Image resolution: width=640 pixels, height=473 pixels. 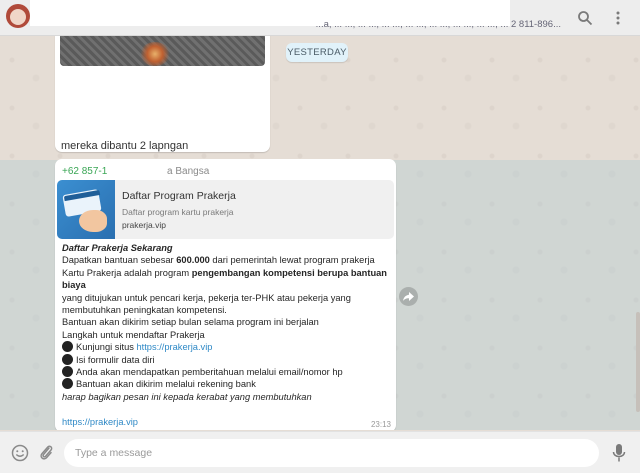 I want to click on amount-text: 600.000, so click(x=193, y=260).